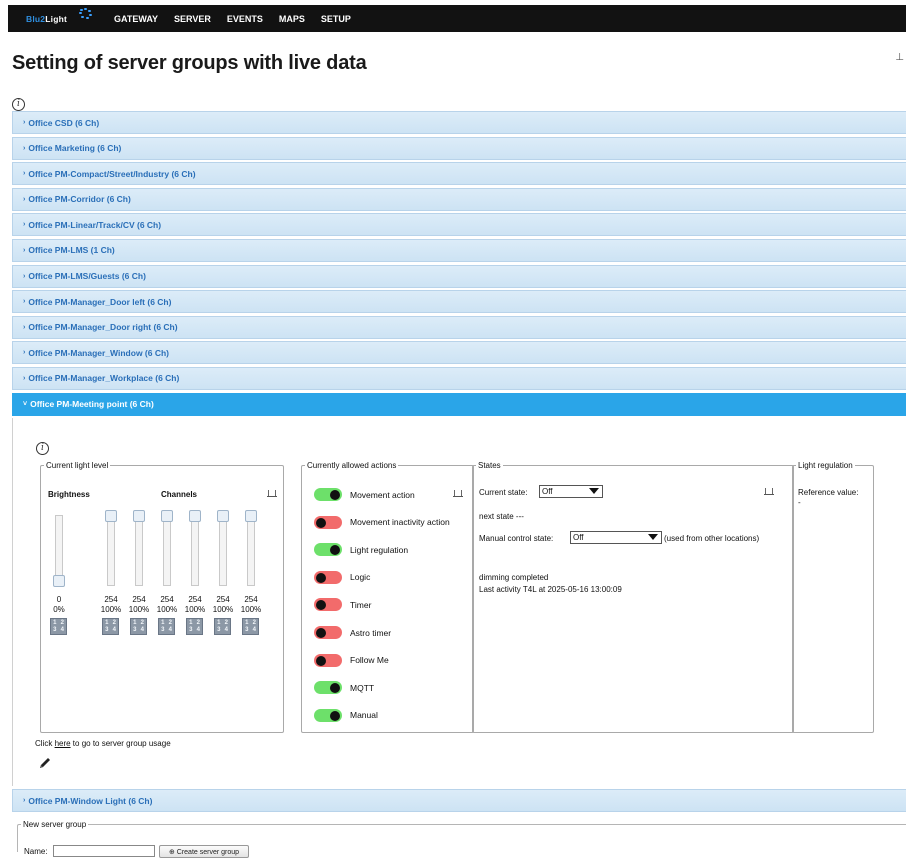 The width and height of the screenshot is (906, 858). Describe the element at coordinates (459, 276) in the screenshot. I see `server-group-row: › Office PM-LMS/Guests (6 Ch)` at that location.